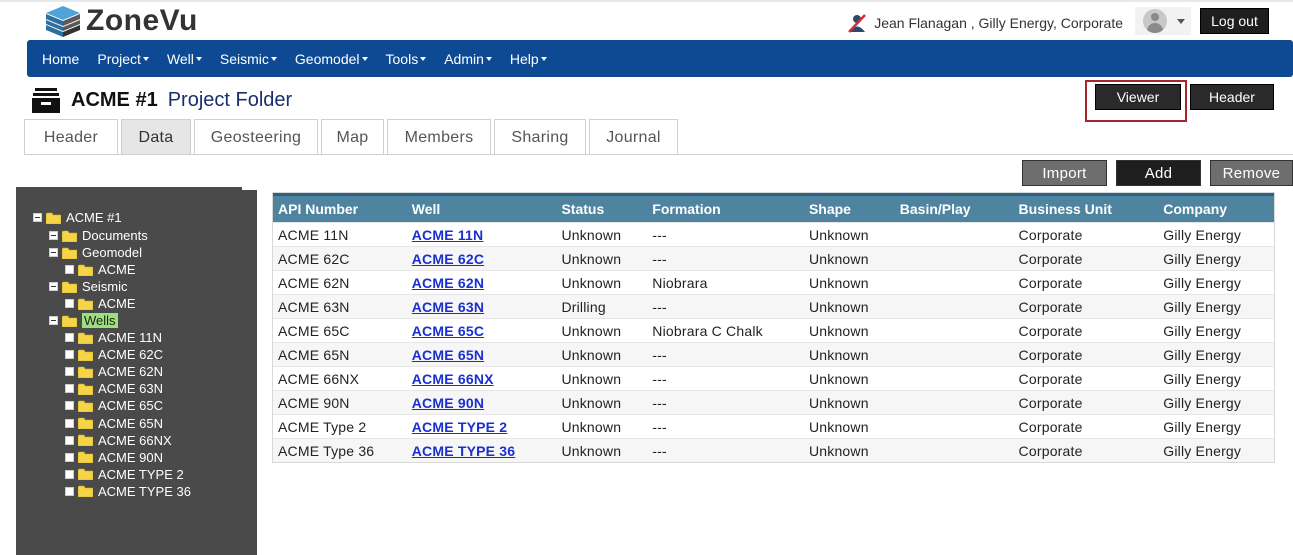  Describe the element at coordinates (633, 137) in the screenshot. I see `tab-journal: Journal` at that location.